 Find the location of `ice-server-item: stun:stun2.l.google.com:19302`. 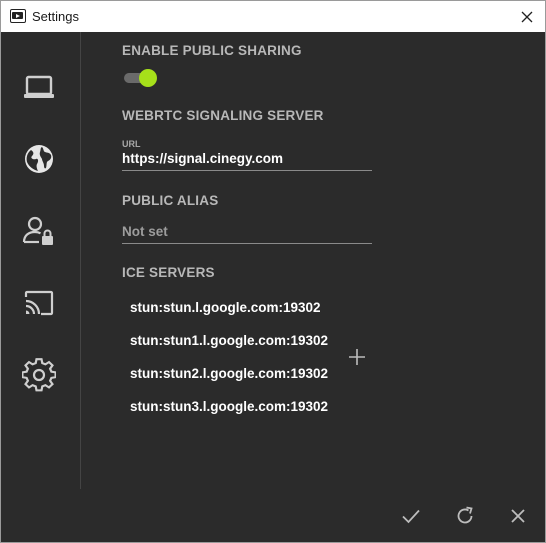

ice-server-item: stun:stun2.l.google.com:19302 is located at coordinates (229, 373).